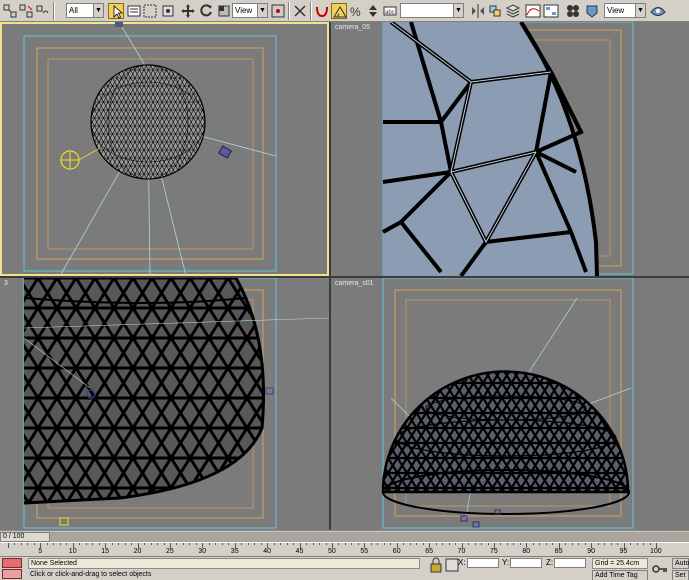  I want to click on edit-named-selection-icon: abc, so click(390, 11).